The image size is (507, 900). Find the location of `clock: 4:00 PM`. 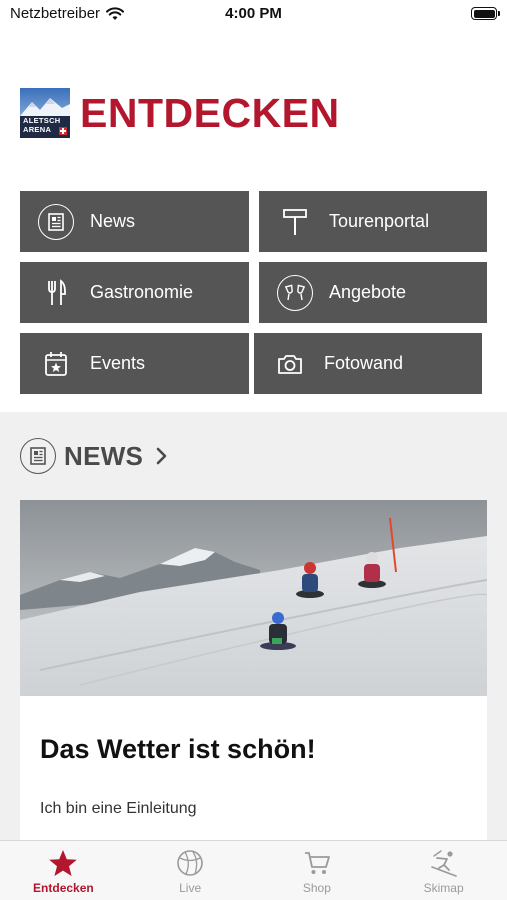

clock: 4:00 PM is located at coordinates (253, 13).